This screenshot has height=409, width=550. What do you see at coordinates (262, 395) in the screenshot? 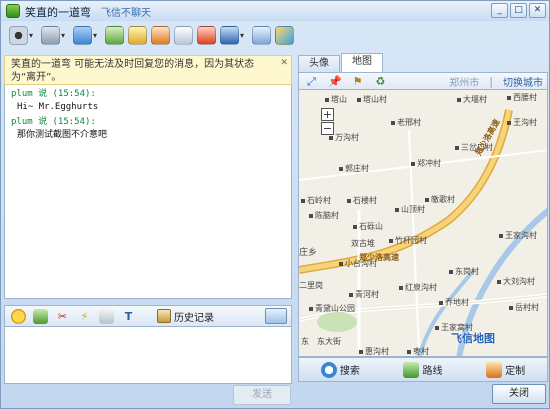
I see `send-button: 发送` at bounding box center [262, 395].